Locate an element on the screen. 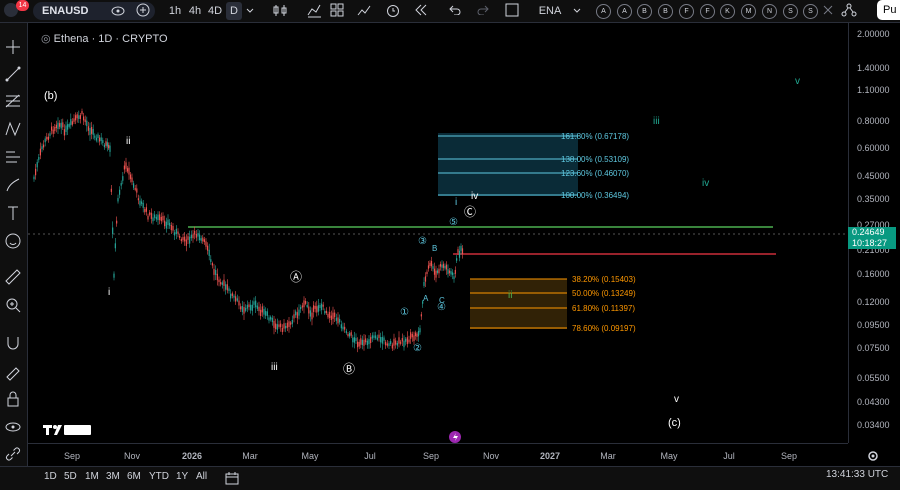 The height and width of the screenshot is (490, 900). range-1y: 1Y is located at coordinates (182, 476).